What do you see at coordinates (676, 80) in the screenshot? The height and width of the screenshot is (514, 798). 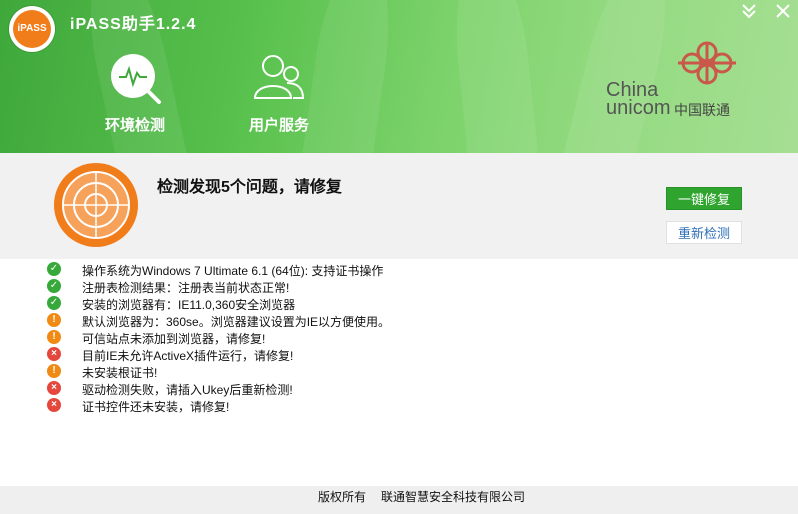 I see `china-unicom-logo: China unicom 中国联通` at bounding box center [676, 80].